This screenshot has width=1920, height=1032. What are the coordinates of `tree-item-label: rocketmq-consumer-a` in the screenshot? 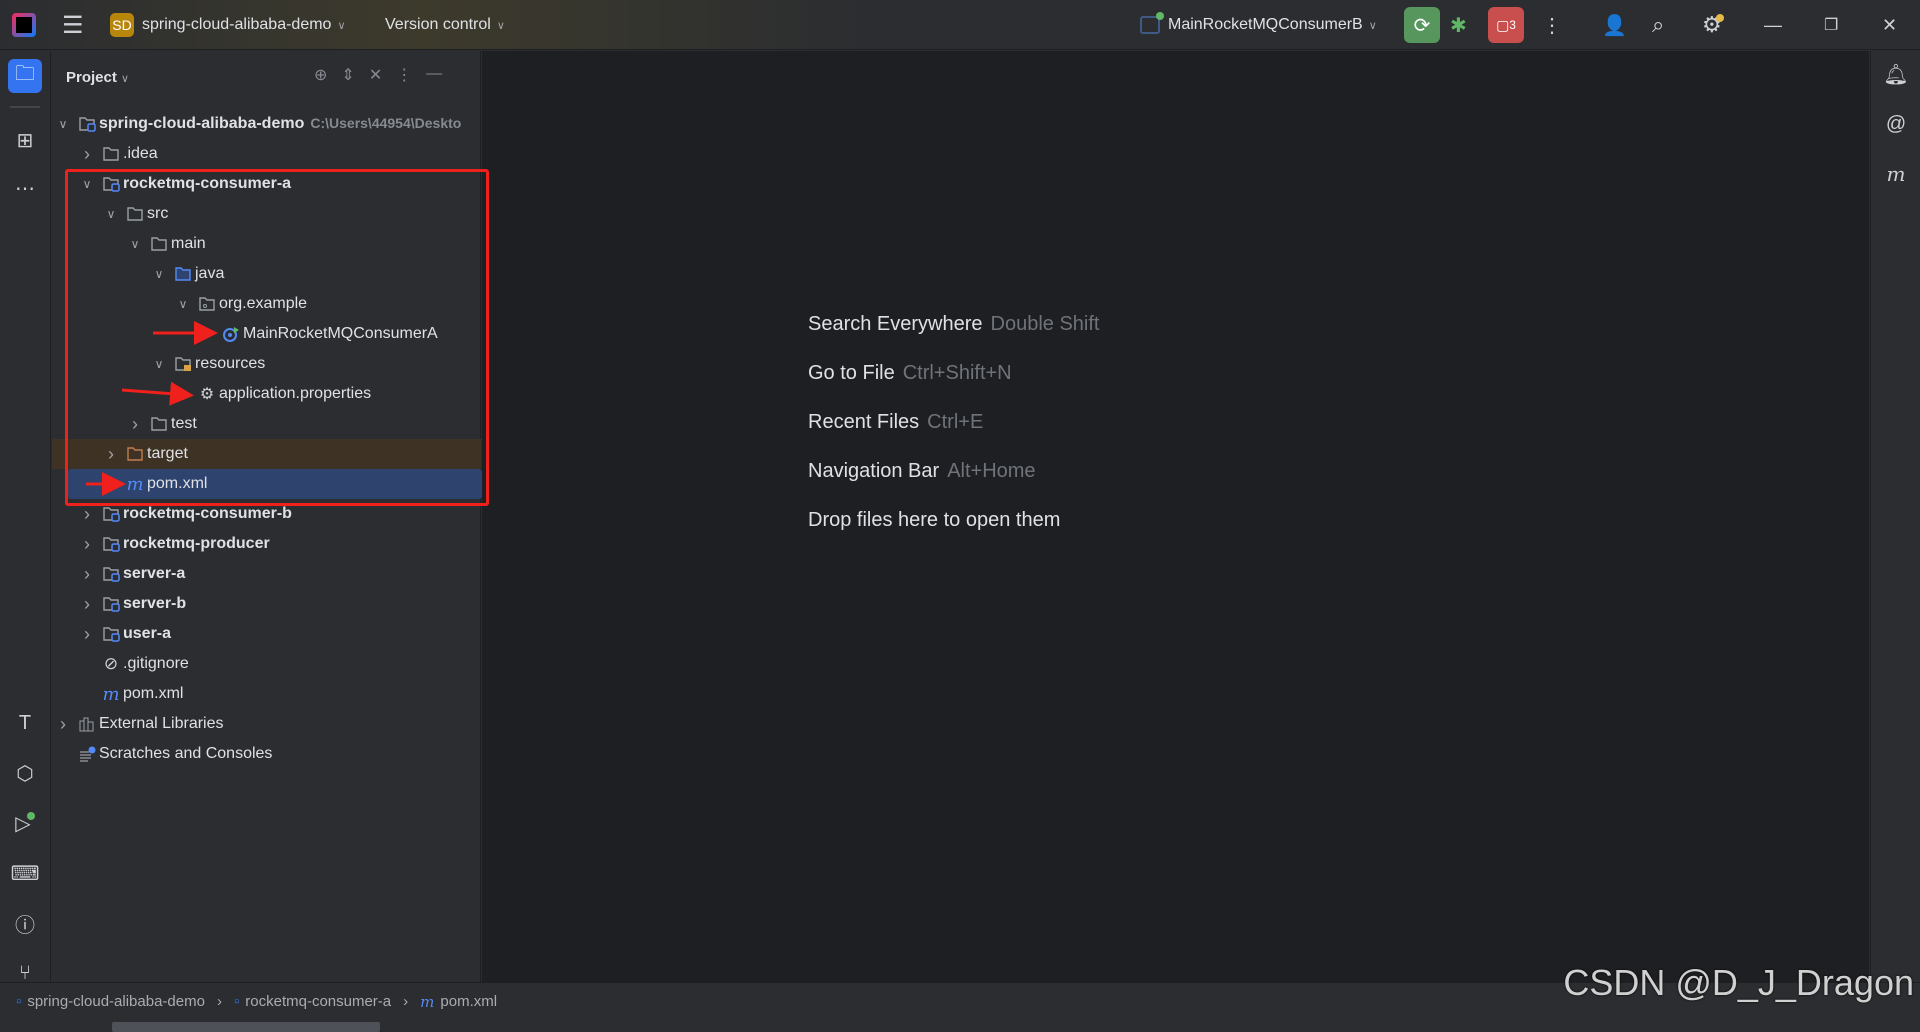 It's located at (207, 183).